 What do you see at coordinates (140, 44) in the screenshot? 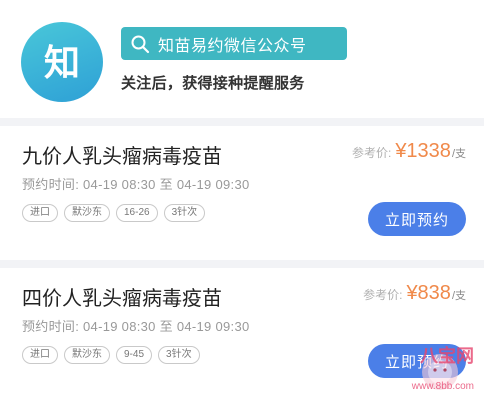
I see `search-icon` at bounding box center [140, 44].